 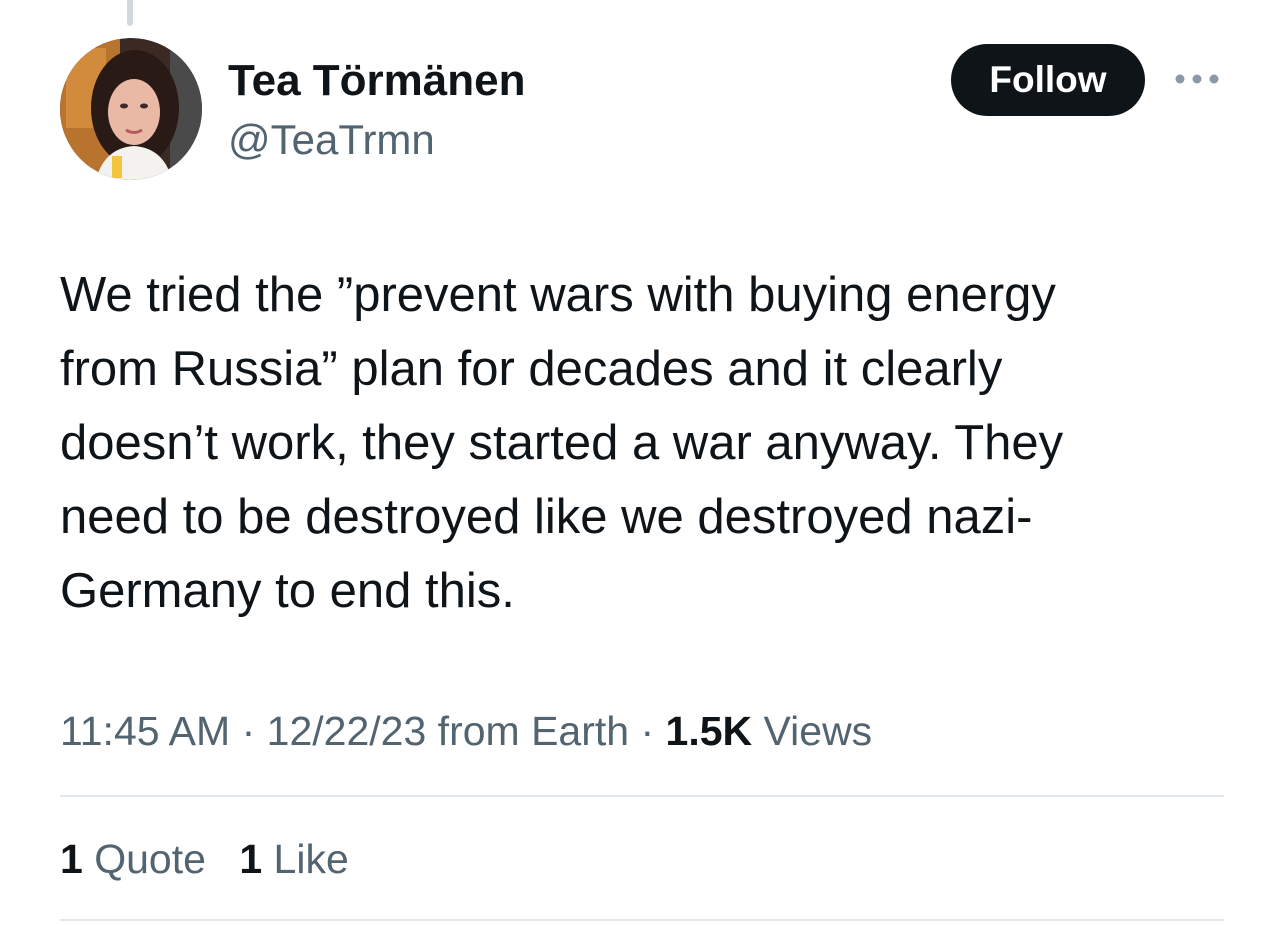 I want to click on likes-count: 1, so click(x=251, y=859).